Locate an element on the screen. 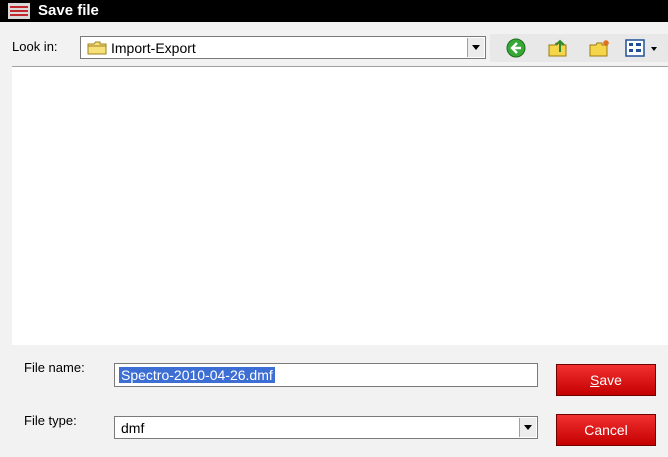 The width and height of the screenshot is (668, 457). look-in-dropdown: Import-Export is located at coordinates (283, 47).